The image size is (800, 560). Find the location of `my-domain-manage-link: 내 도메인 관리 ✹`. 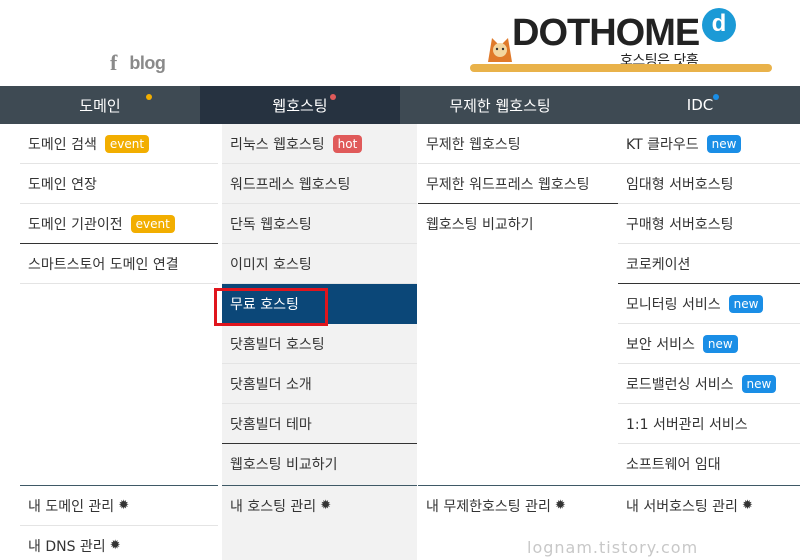

my-domain-manage-link: 내 도메인 관리 ✹ is located at coordinates (119, 505).